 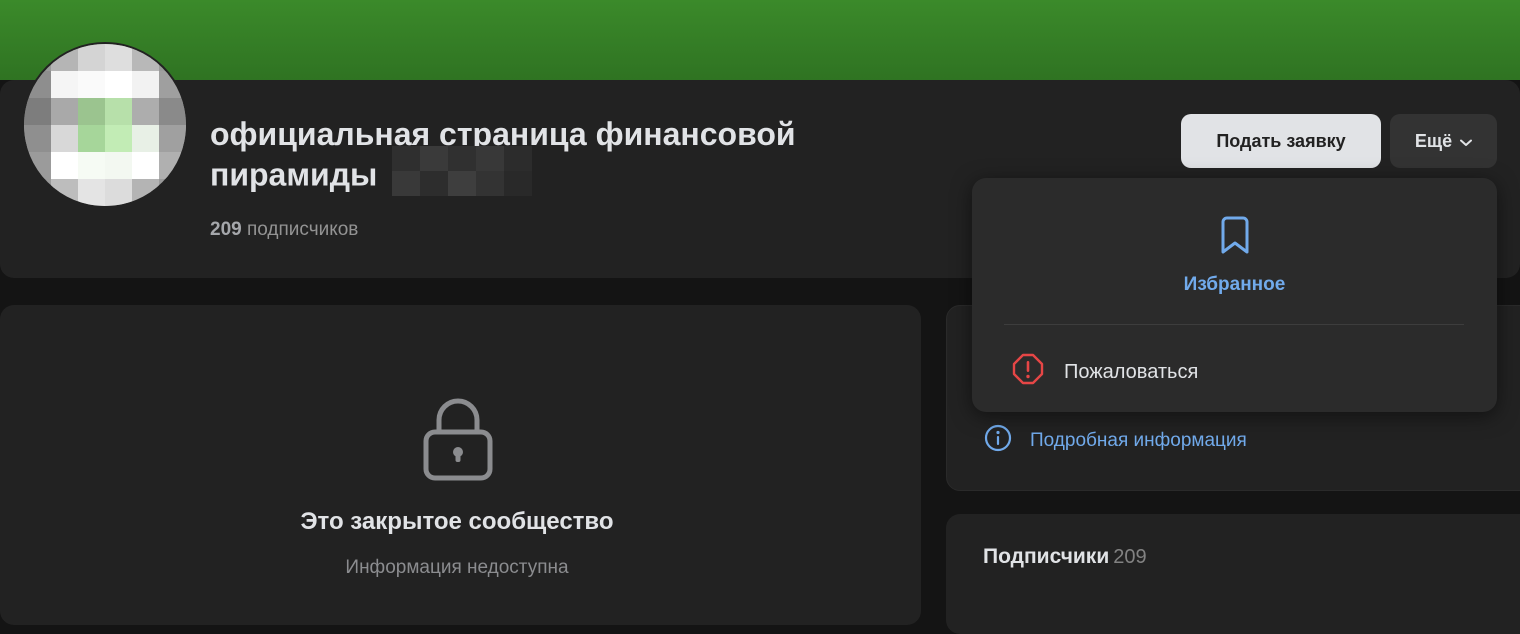 What do you see at coordinates (1131, 371) in the screenshot?
I see `report-label: Пожаловаться` at bounding box center [1131, 371].